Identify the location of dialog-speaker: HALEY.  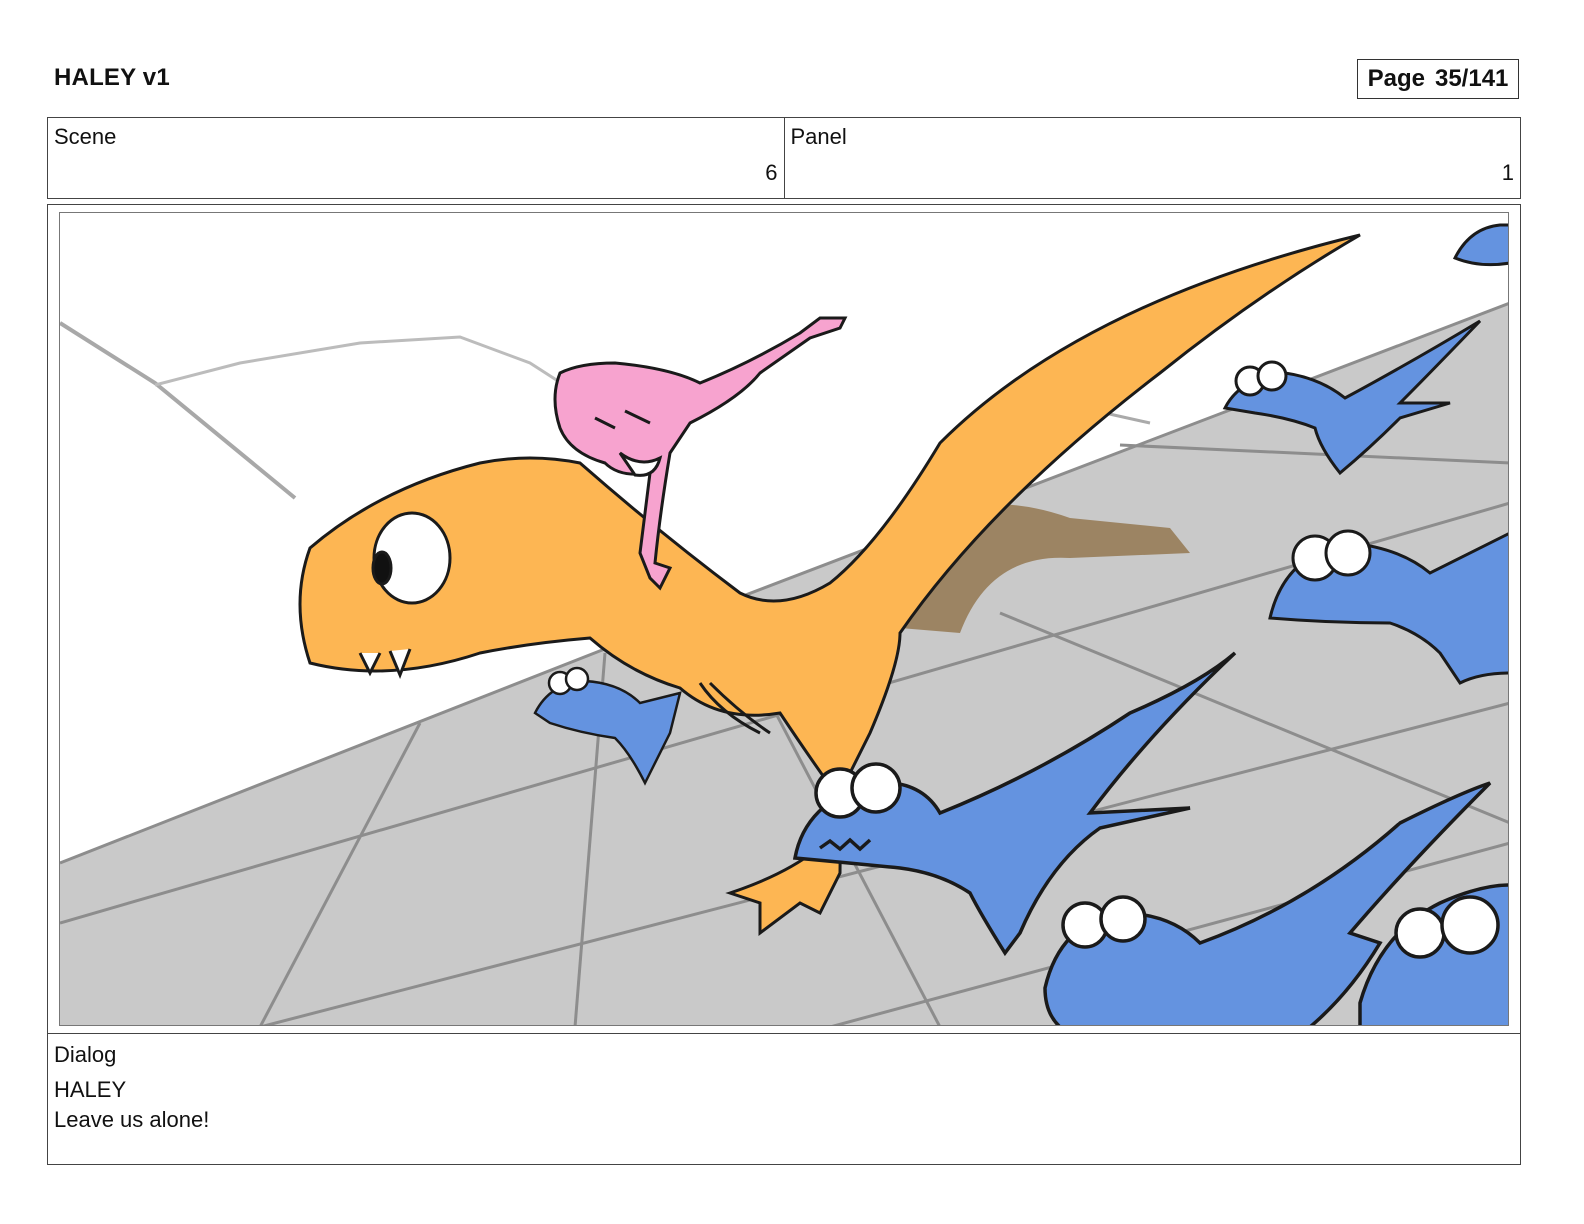
(90, 1089).